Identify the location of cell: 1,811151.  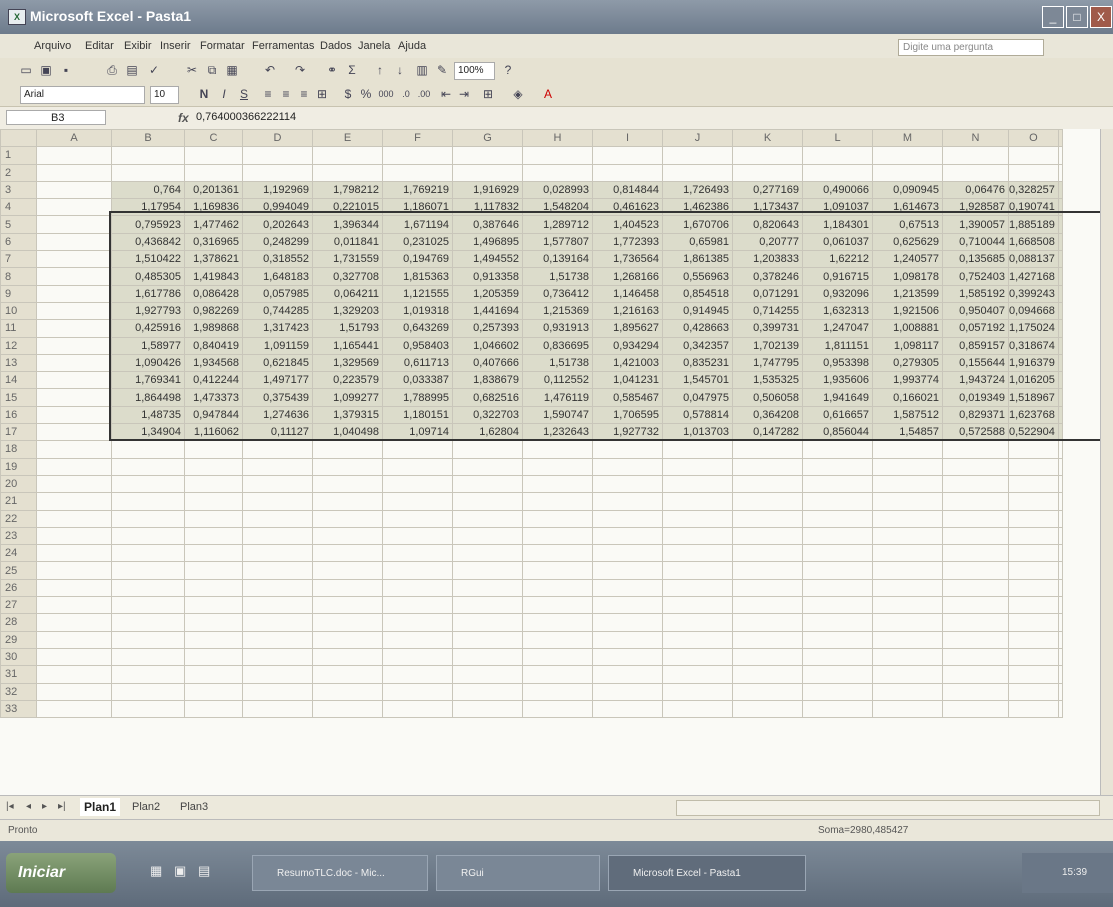
(837, 345).